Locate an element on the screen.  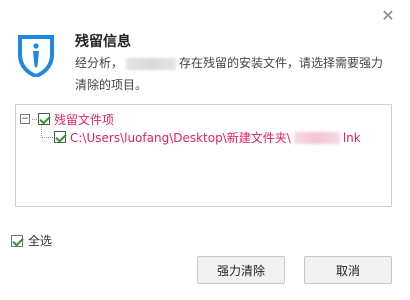
child-checkbox is located at coordinates (60, 137).